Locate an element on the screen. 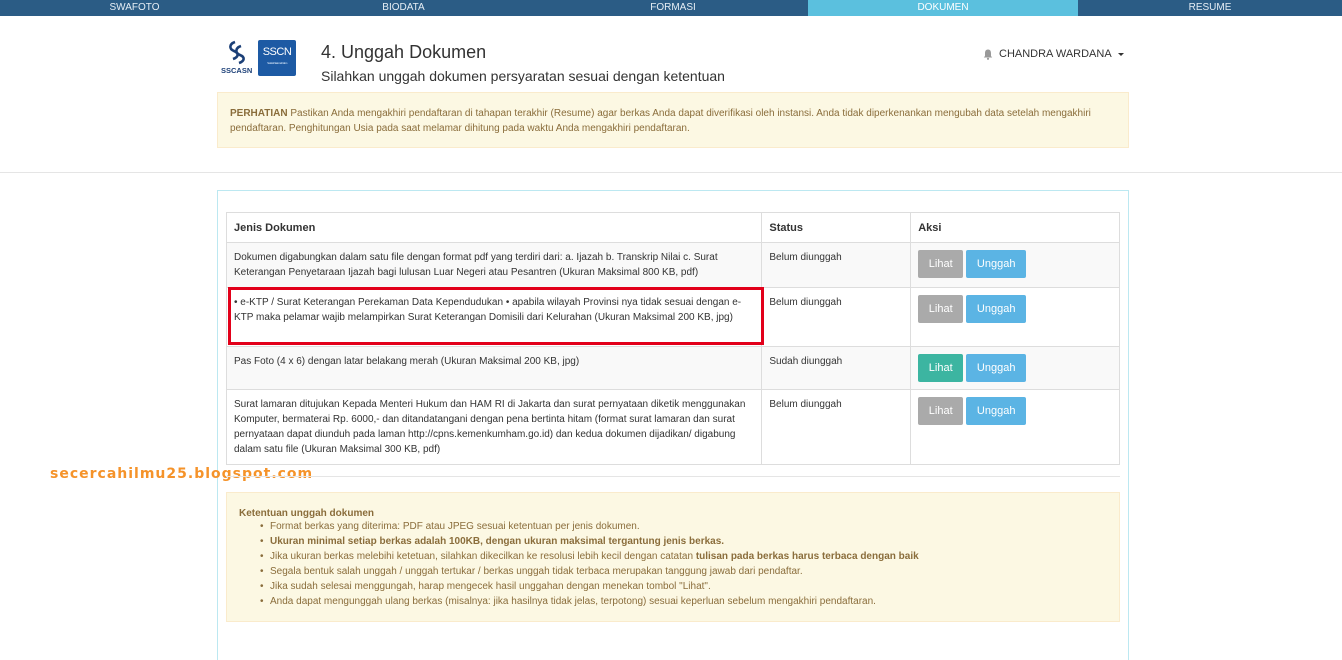 This screenshot has width=1342, height=660. column-header-action: Aksi is located at coordinates (1015, 227).